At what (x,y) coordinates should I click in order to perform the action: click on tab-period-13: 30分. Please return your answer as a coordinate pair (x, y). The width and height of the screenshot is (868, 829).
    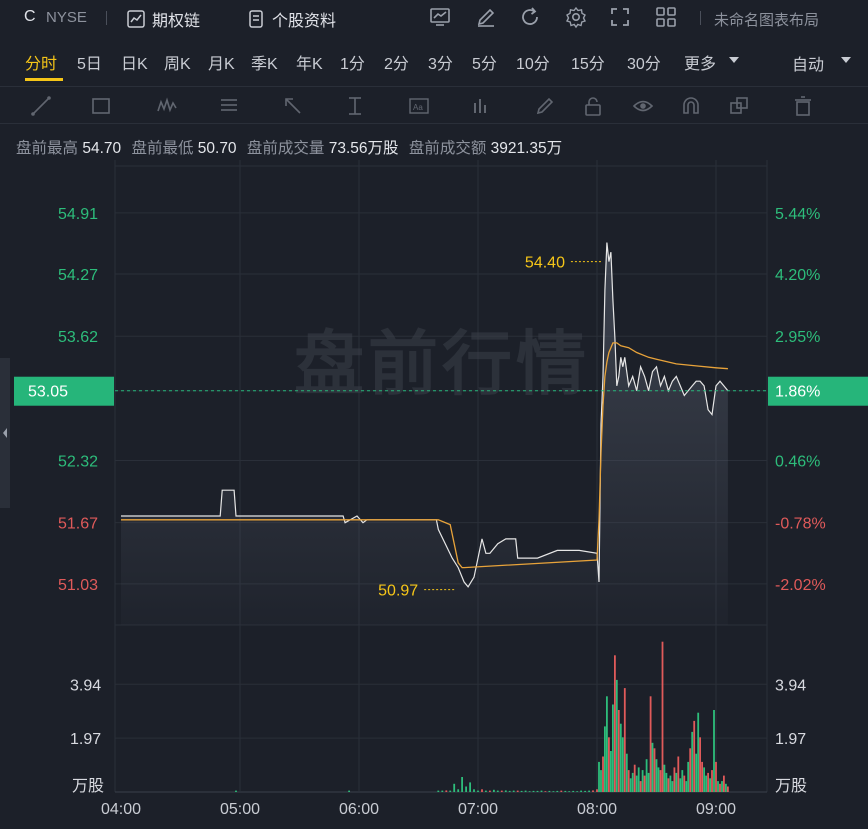
    Looking at the image, I should click on (644, 62).